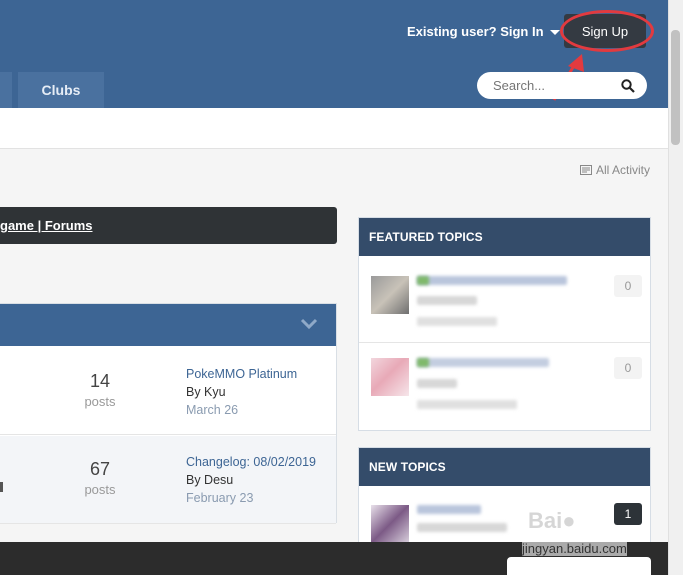  I want to click on truncated-text-mark, so click(1, 487).